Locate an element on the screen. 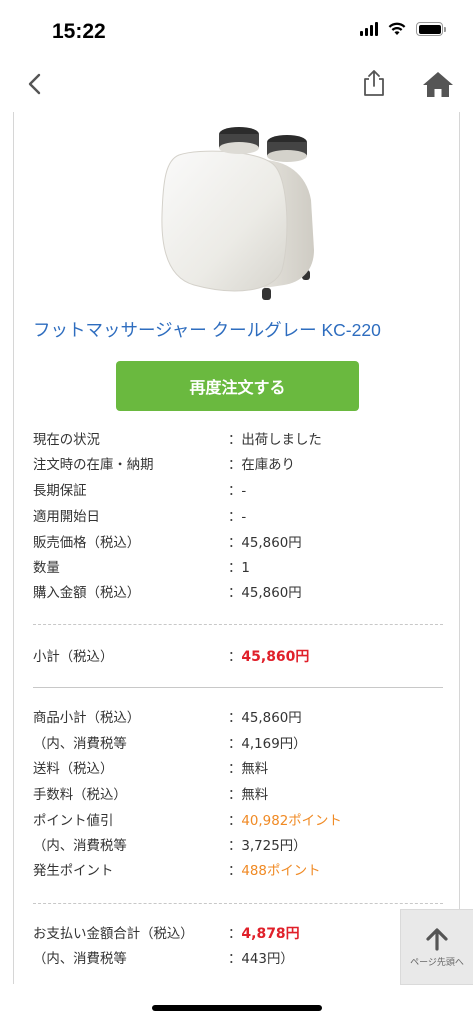 The image size is (473, 1024). cellular-signal-icon is located at coordinates (369, 29).